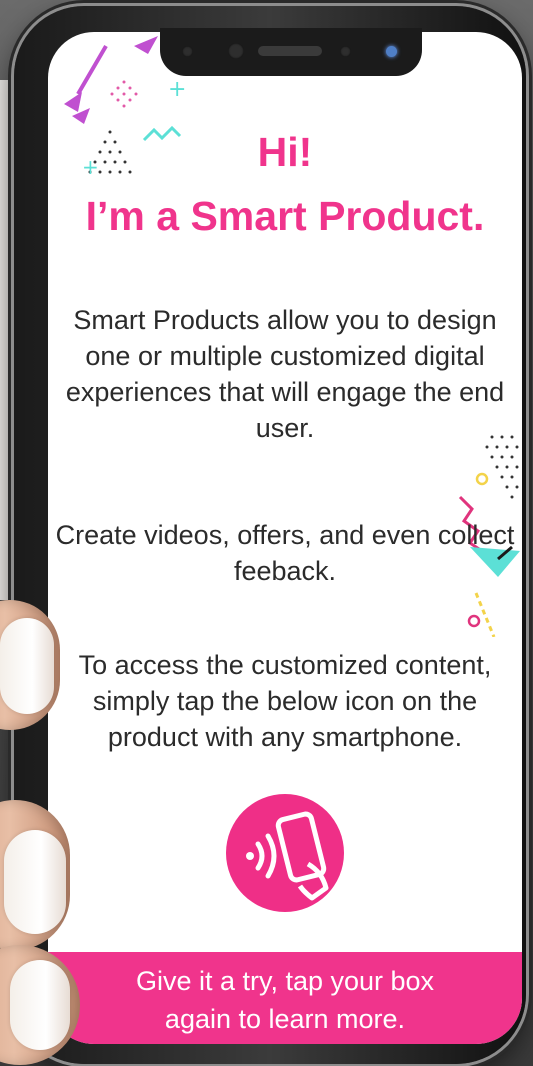  I want to click on phone-notch, so click(291, 52).